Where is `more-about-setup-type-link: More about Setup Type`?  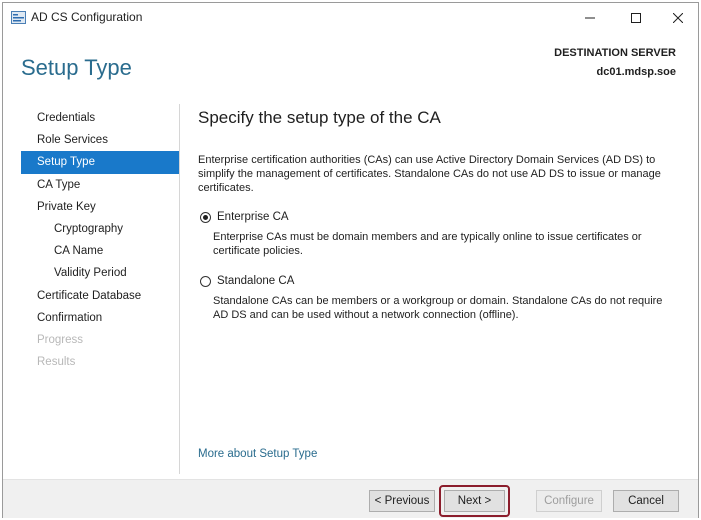 more-about-setup-type-link: More about Setup Type is located at coordinates (257, 454).